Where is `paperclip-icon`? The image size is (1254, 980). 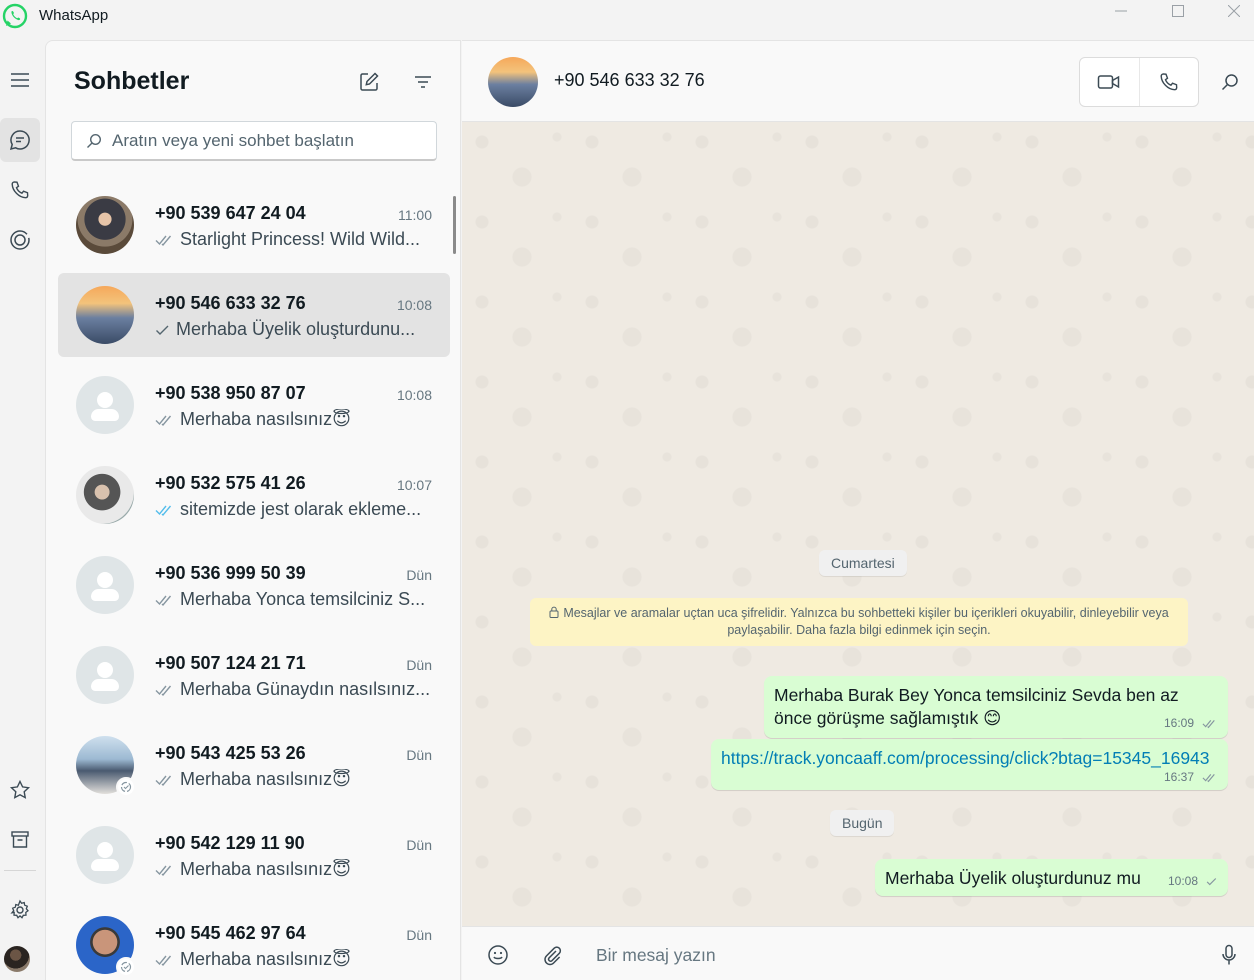 paperclip-icon is located at coordinates (553, 956).